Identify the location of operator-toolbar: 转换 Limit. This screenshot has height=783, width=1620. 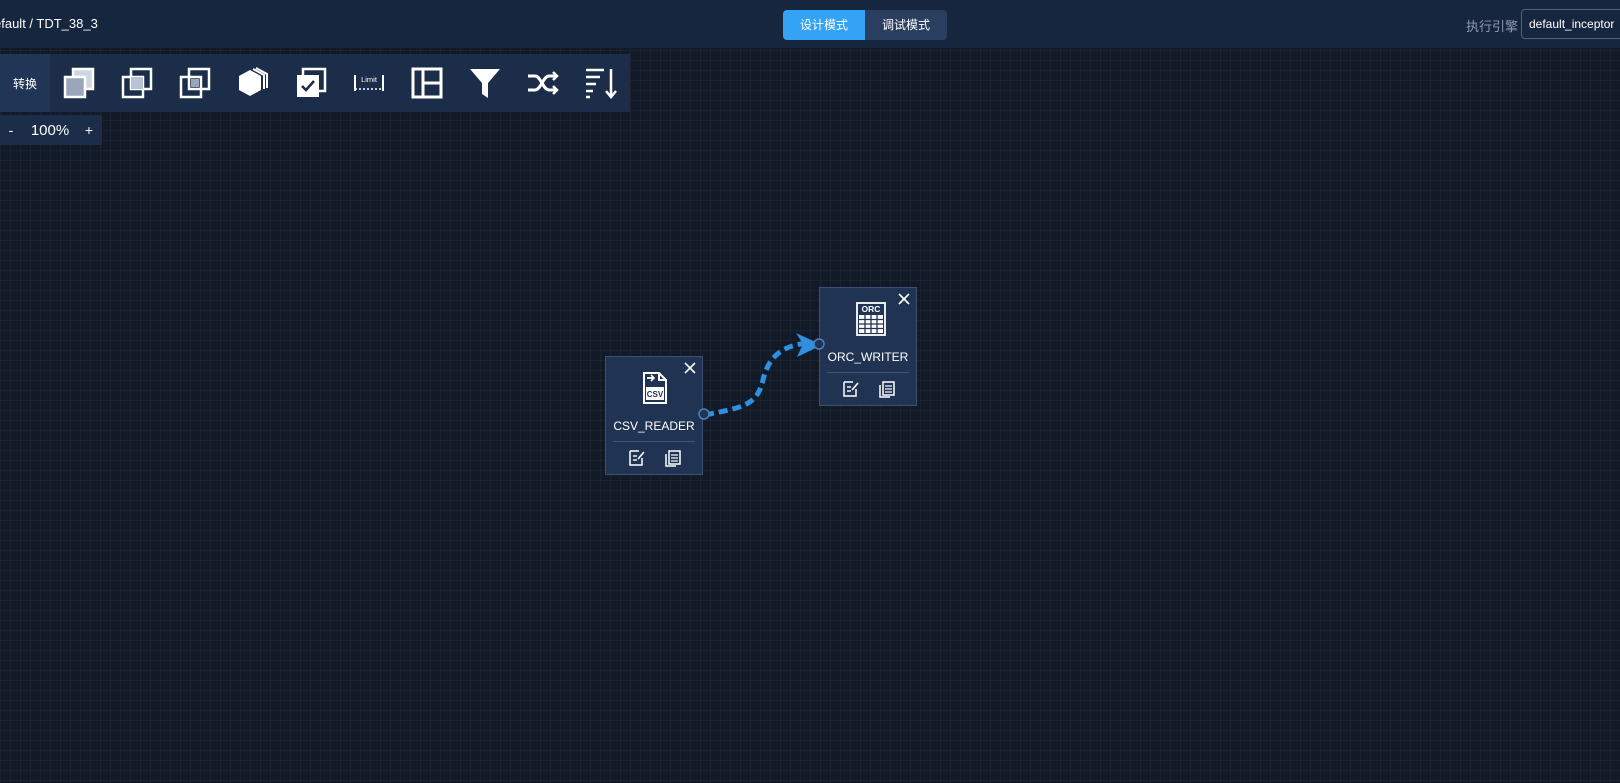
(315, 83).